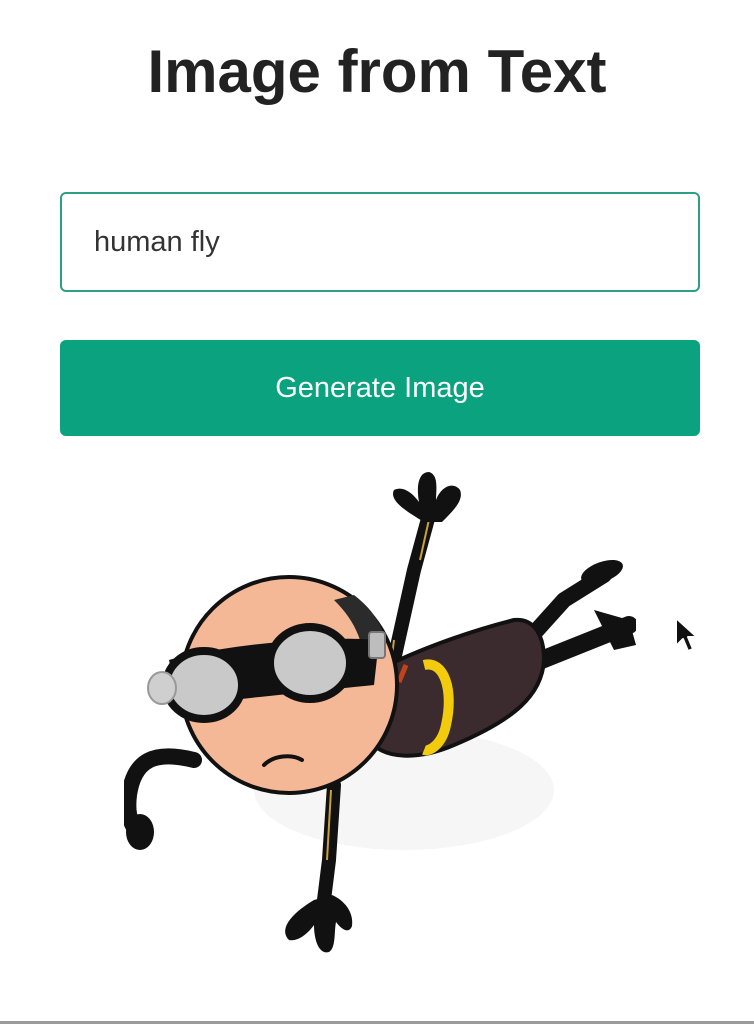 The width and height of the screenshot is (754, 1024). I want to click on prompt-input, so click(380, 242).